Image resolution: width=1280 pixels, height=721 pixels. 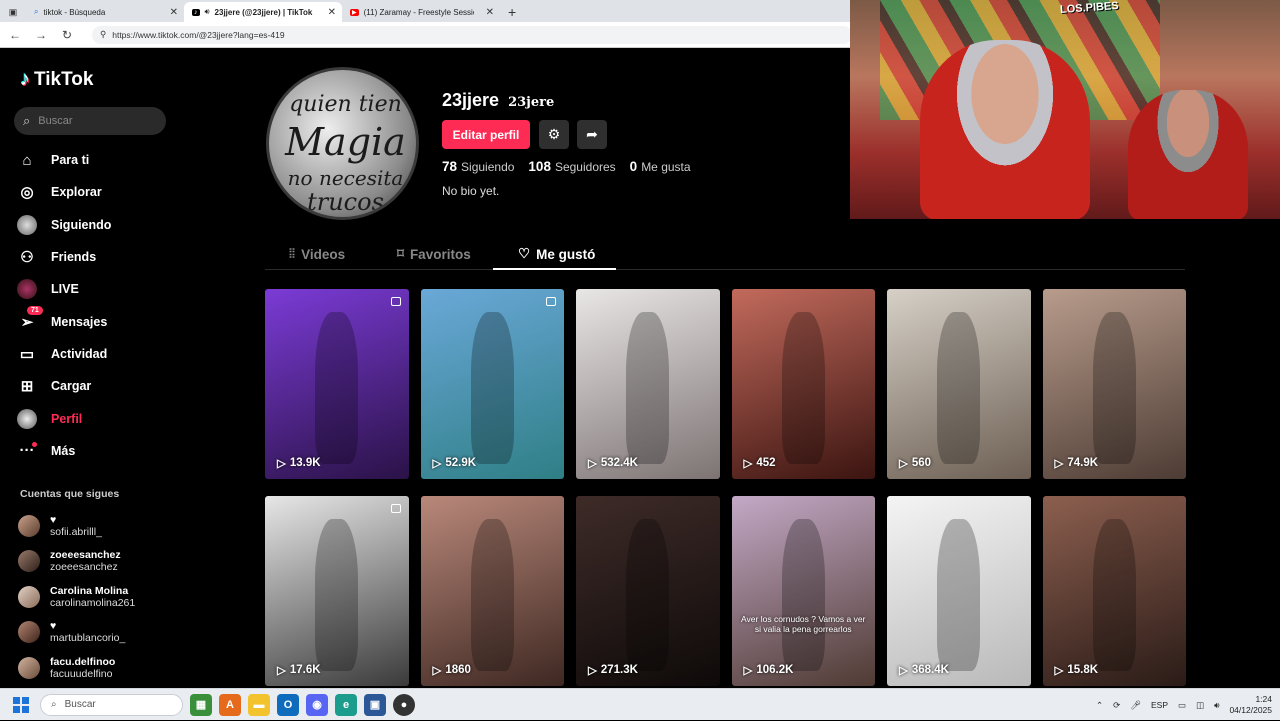 What do you see at coordinates (592, 134) in the screenshot?
I see `share-button: ➦` at bounding box center [592, 134].